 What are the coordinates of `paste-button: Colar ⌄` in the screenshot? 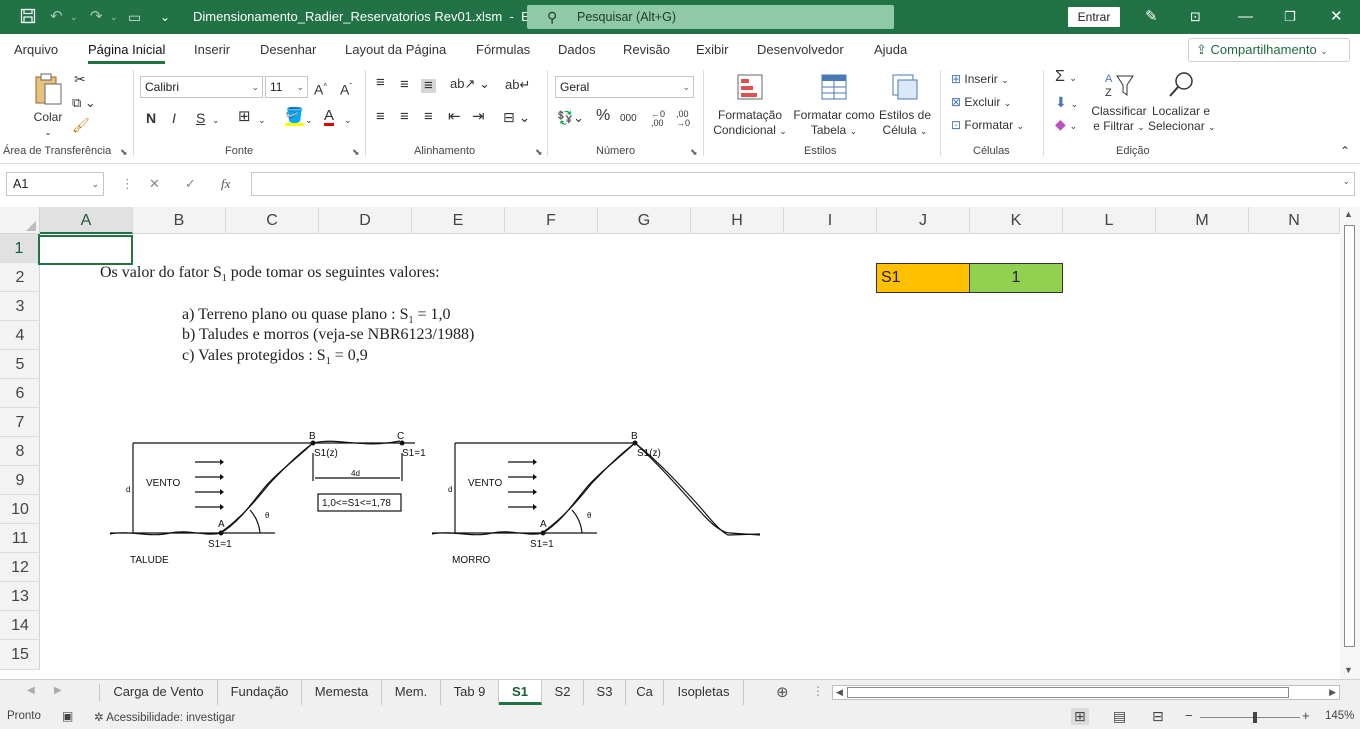 It's located at (48, 106).